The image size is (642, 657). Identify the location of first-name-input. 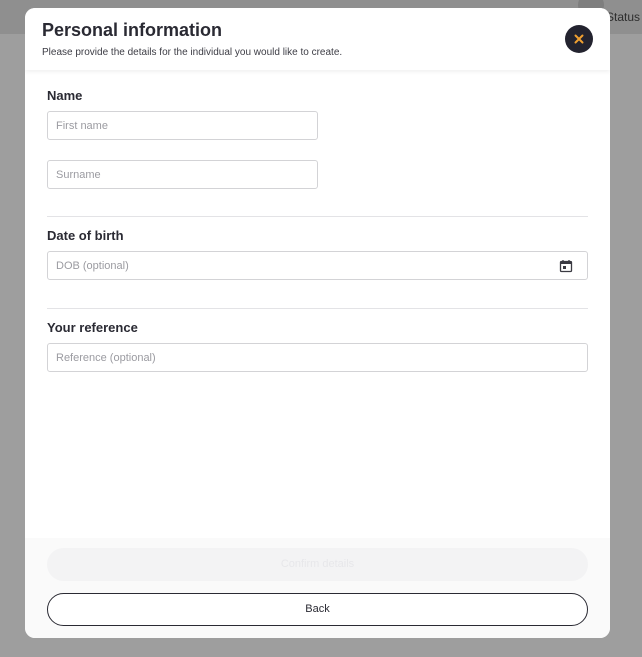
(182, 125).